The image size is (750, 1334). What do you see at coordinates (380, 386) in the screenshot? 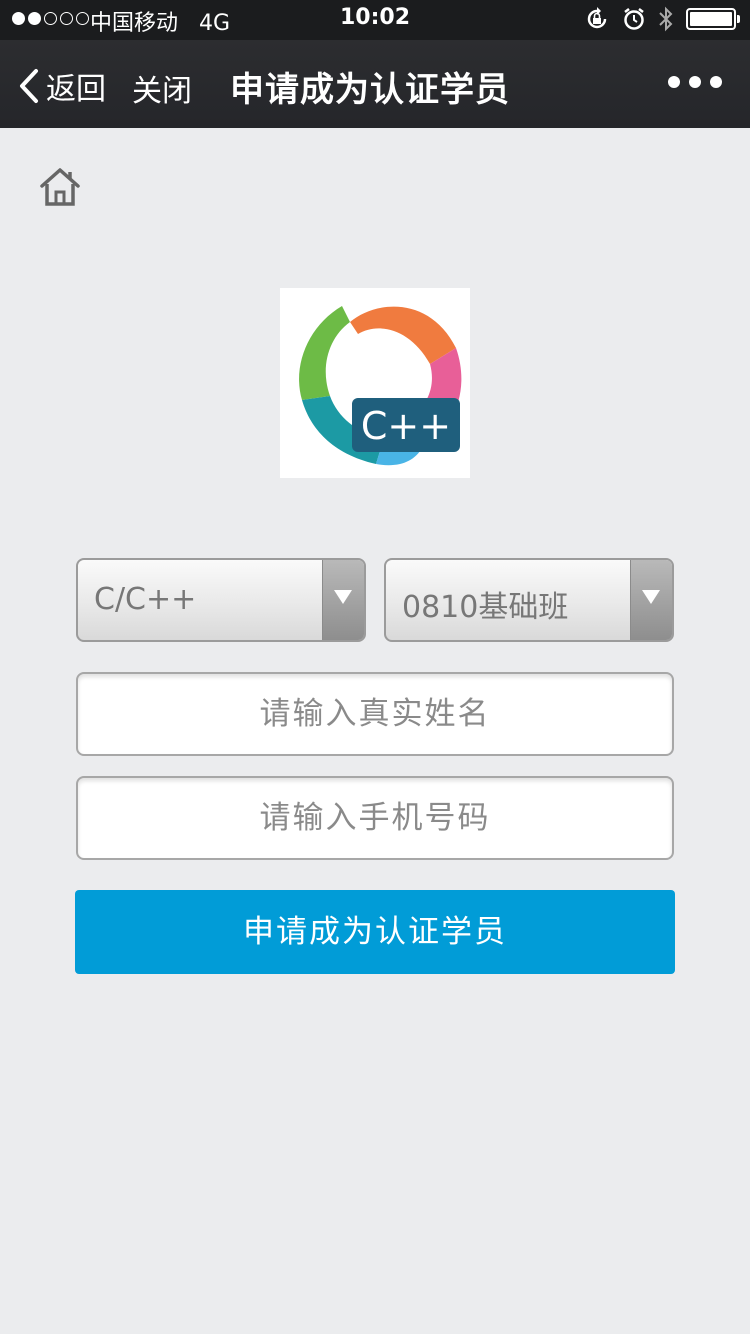
I see `cpp-logo-icon: C++` at bounding box center [380, 386].